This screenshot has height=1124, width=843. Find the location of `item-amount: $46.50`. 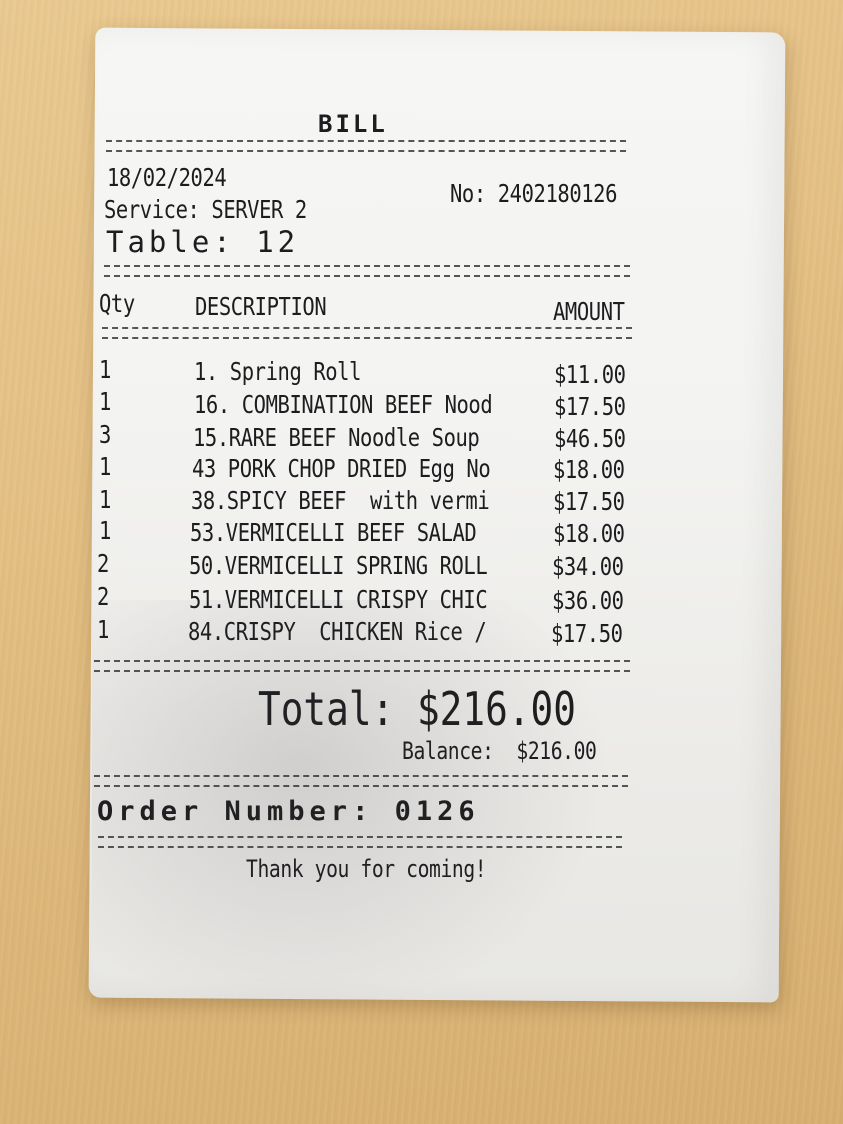

item-amount: $46.50 is located at coordinates (590, 438).